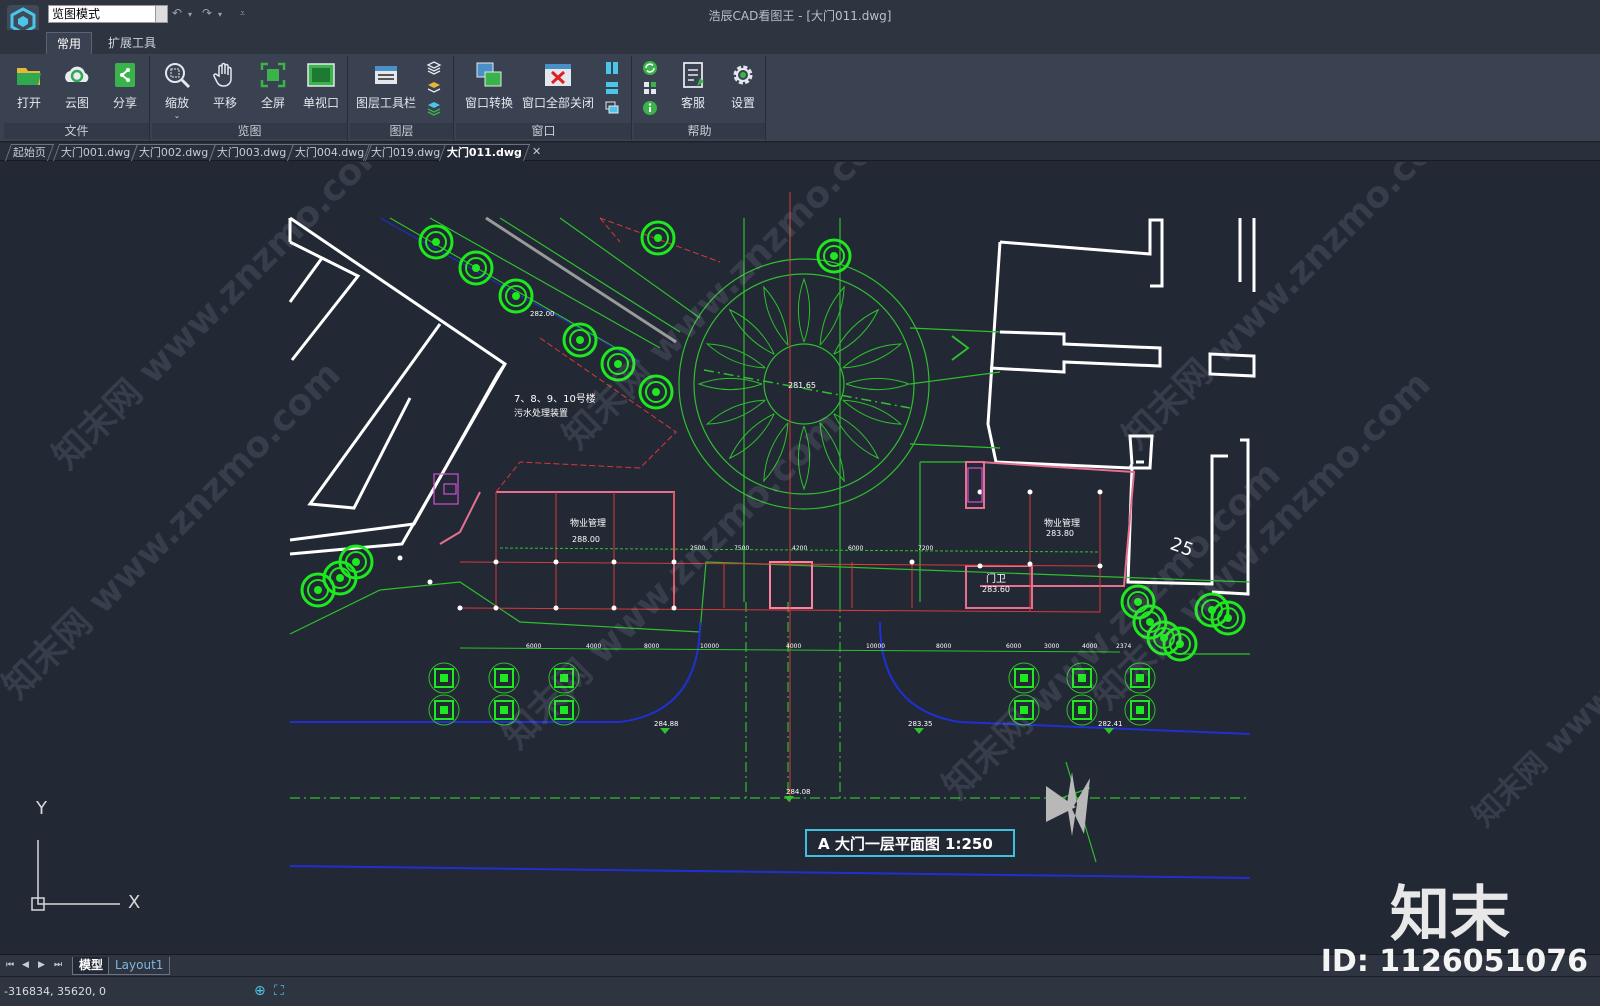  I want to click on doc-tab-label: 大门001.dwg, so click(95, 152).